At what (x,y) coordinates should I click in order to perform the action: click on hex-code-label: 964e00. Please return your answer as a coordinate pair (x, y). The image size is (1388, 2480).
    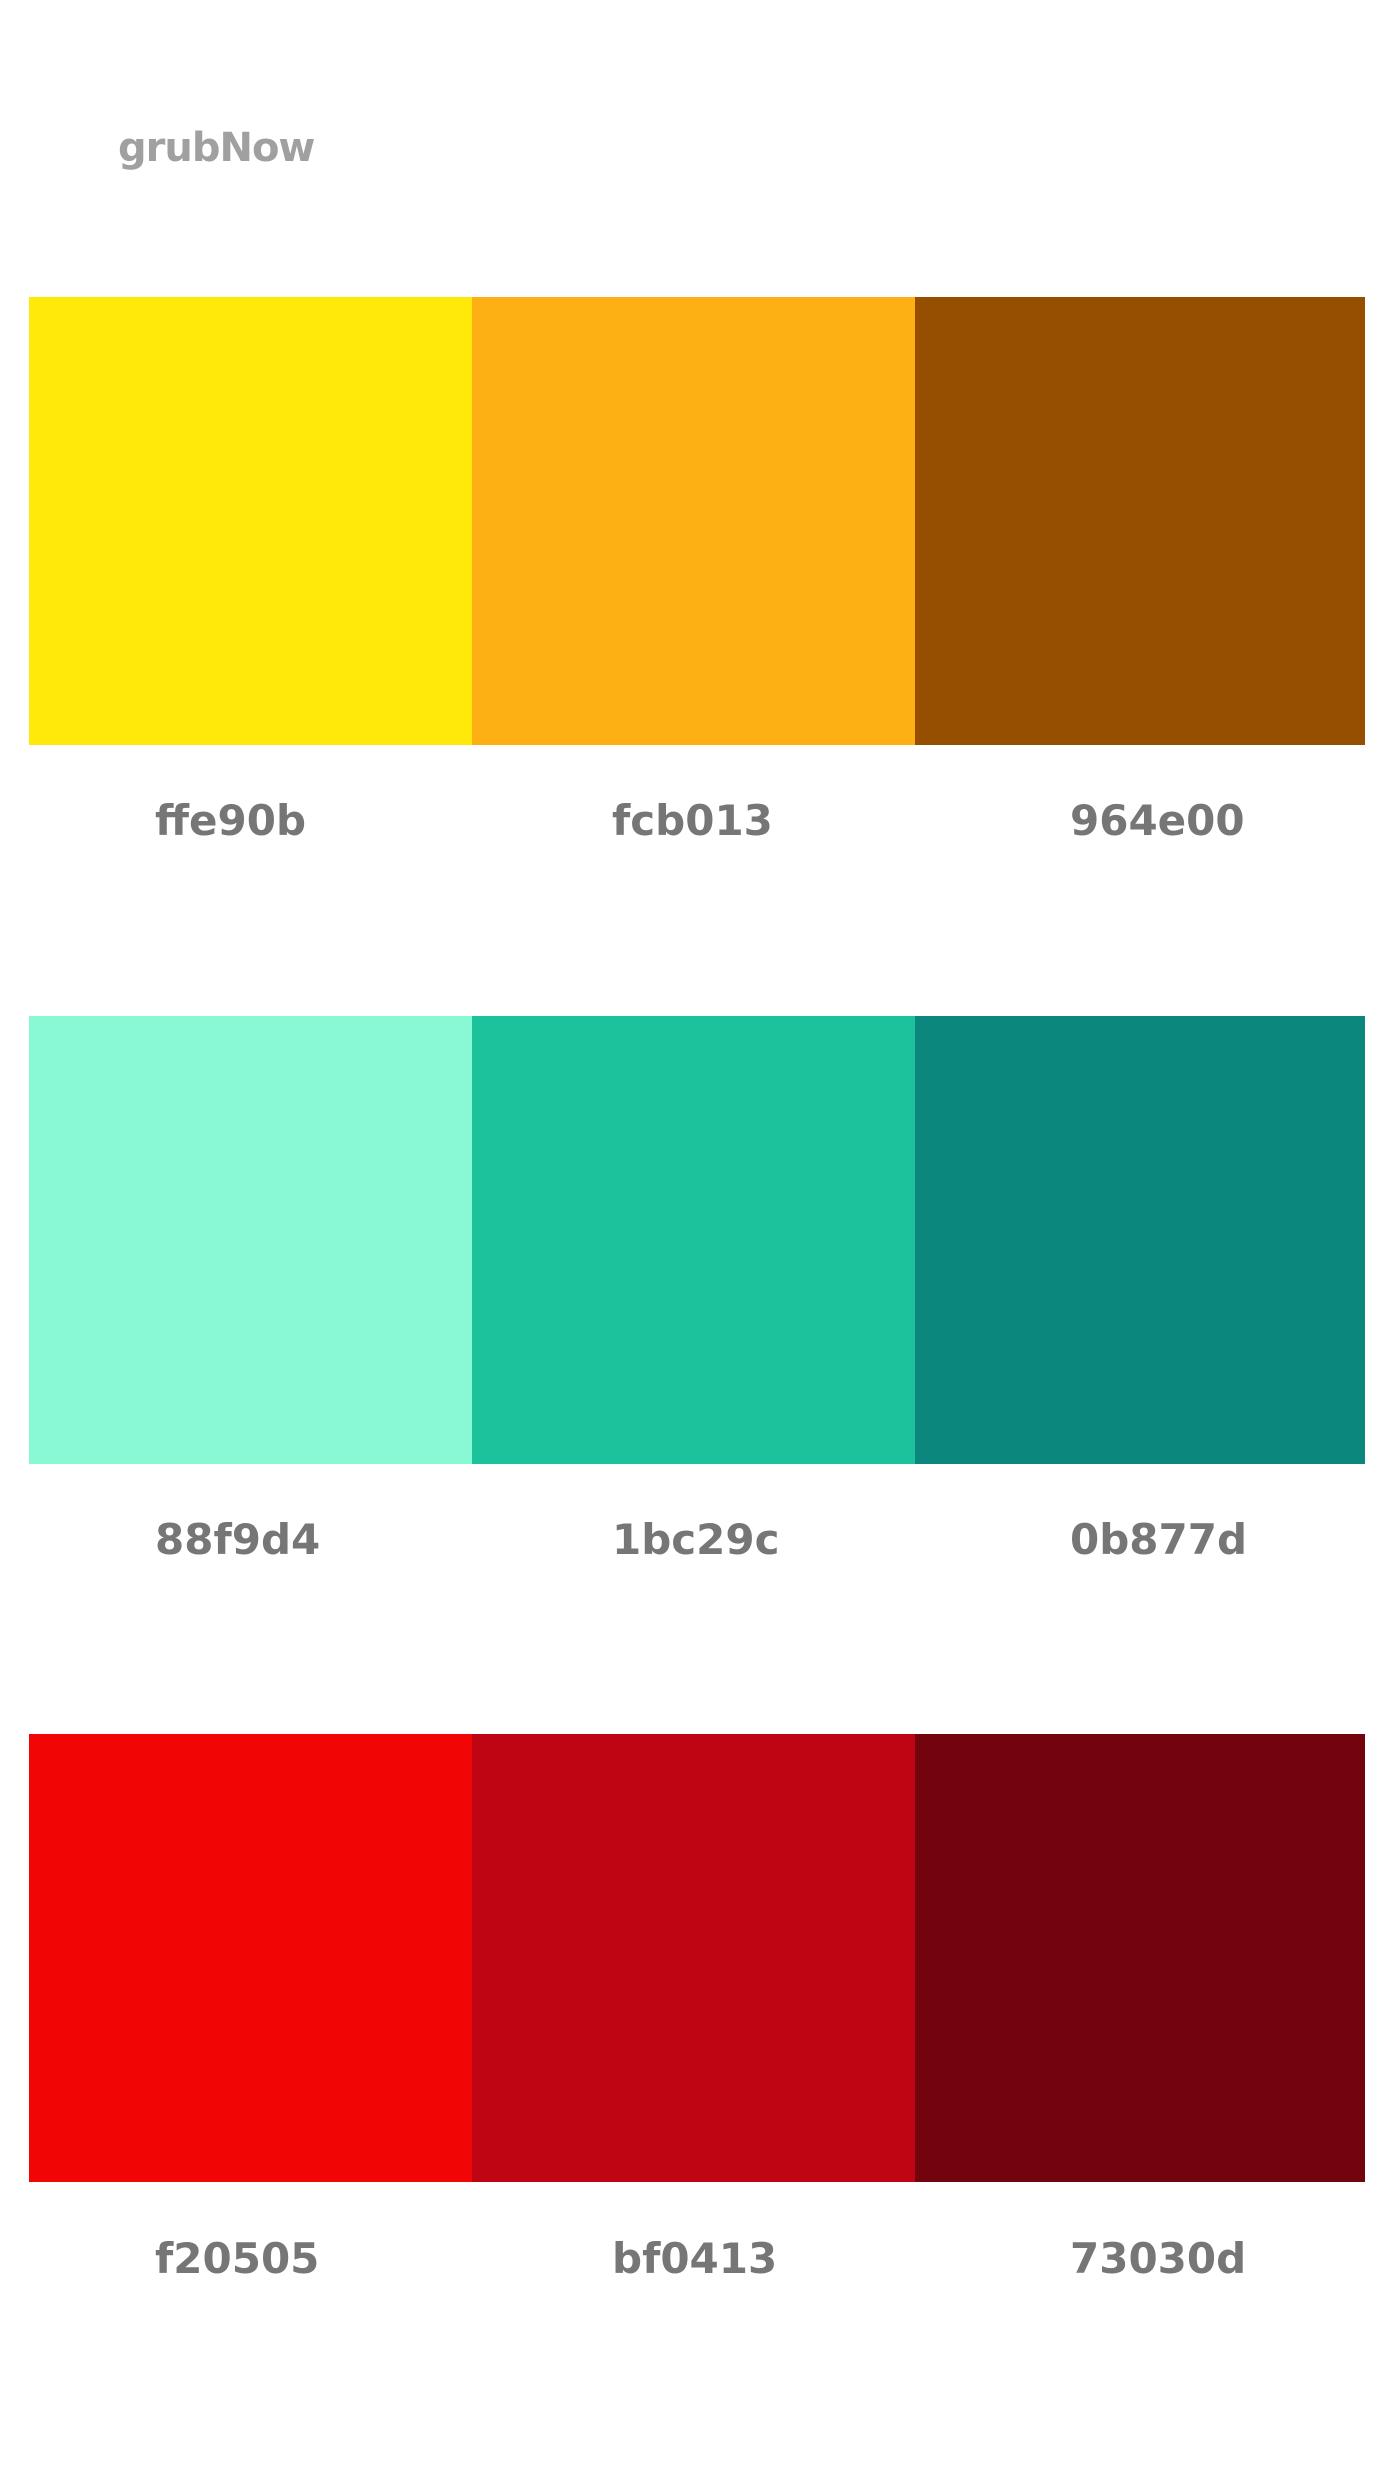
    Looking at the image, I should click on (1157, 820).